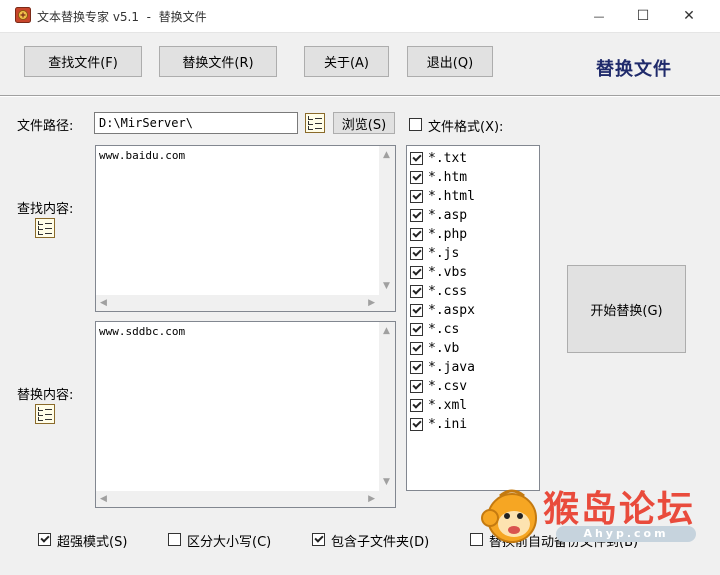 This screenshot has height=575, width=720. What do you see at coordinates (45, 414) in the screenshot?
I see `replace-history-icon` at bounding box center [45, 414].